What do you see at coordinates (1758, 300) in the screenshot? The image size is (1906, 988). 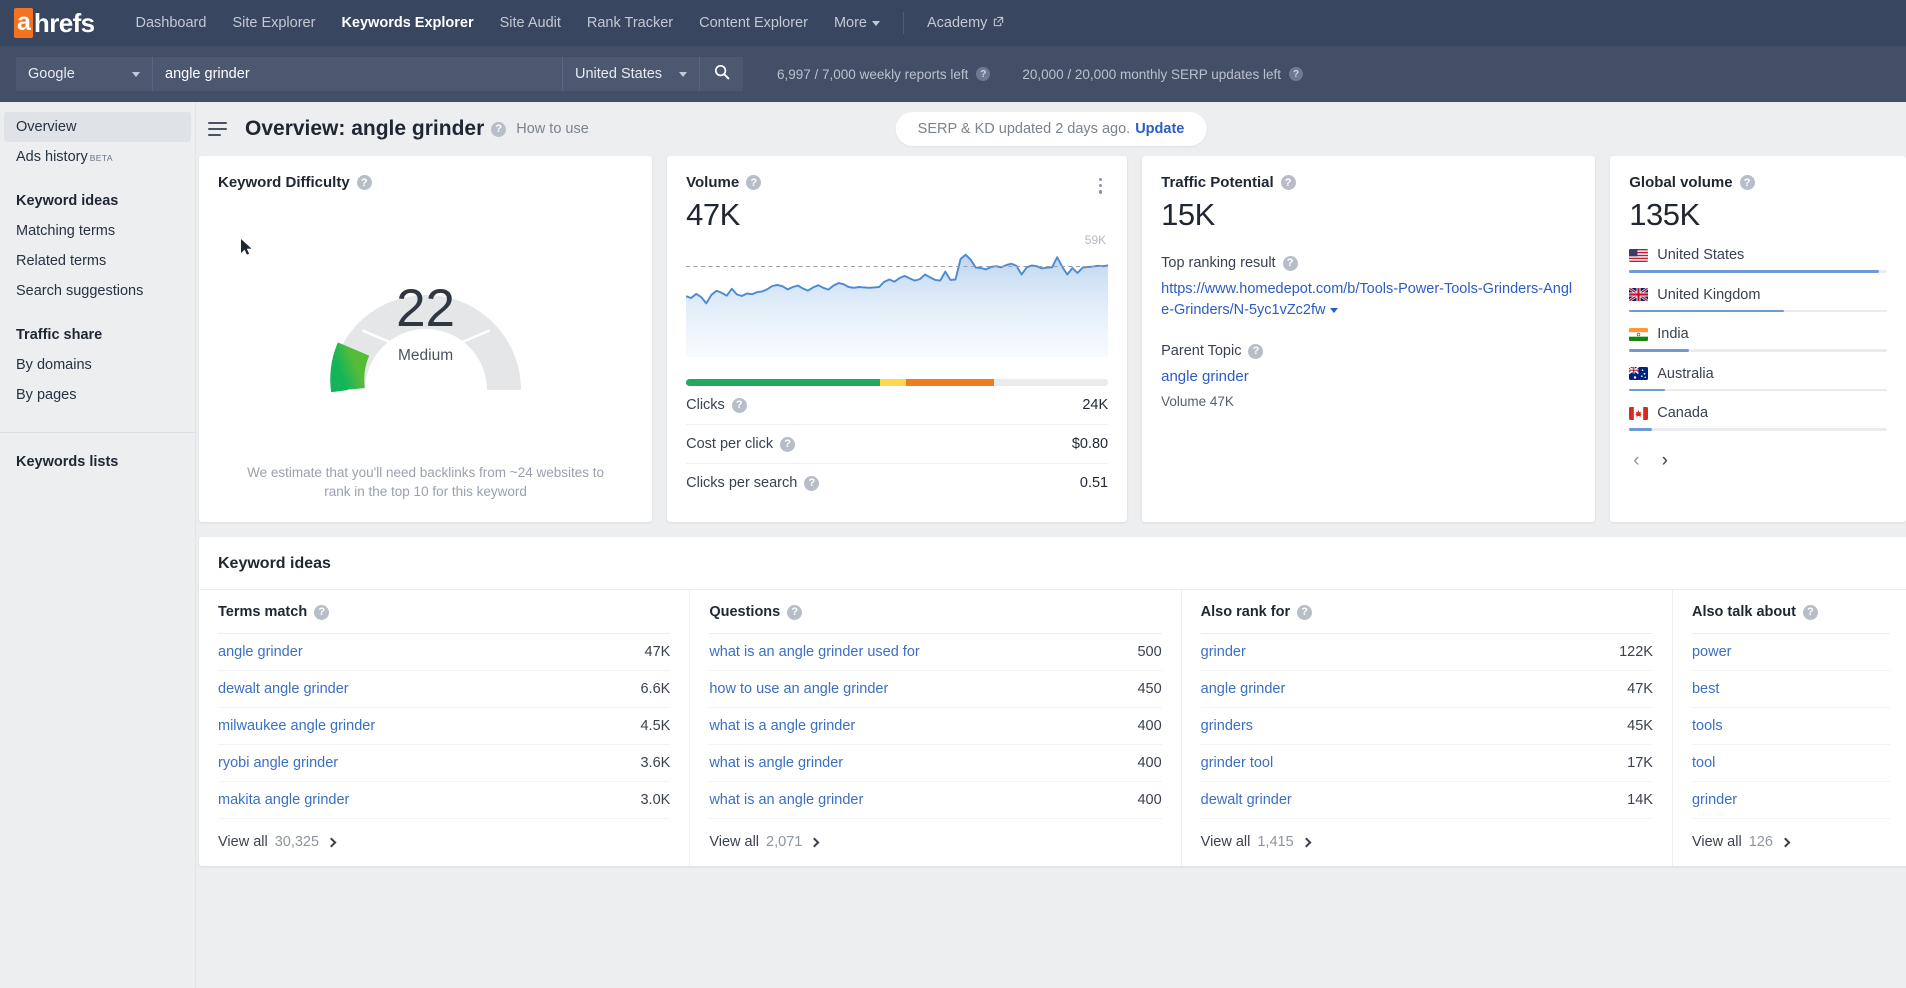 I see `global-volume-country-item: United Kingdom` at bounding box center [1758, 300].